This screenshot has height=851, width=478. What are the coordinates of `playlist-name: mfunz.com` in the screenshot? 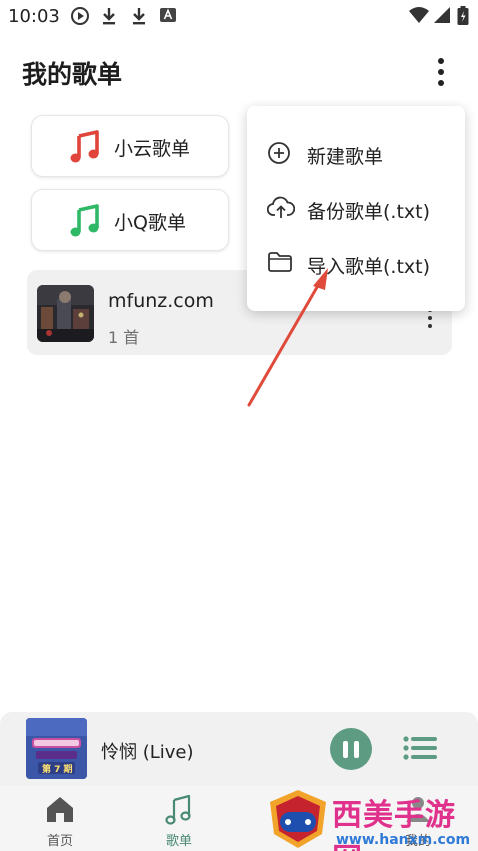 It's located at (161, 301).